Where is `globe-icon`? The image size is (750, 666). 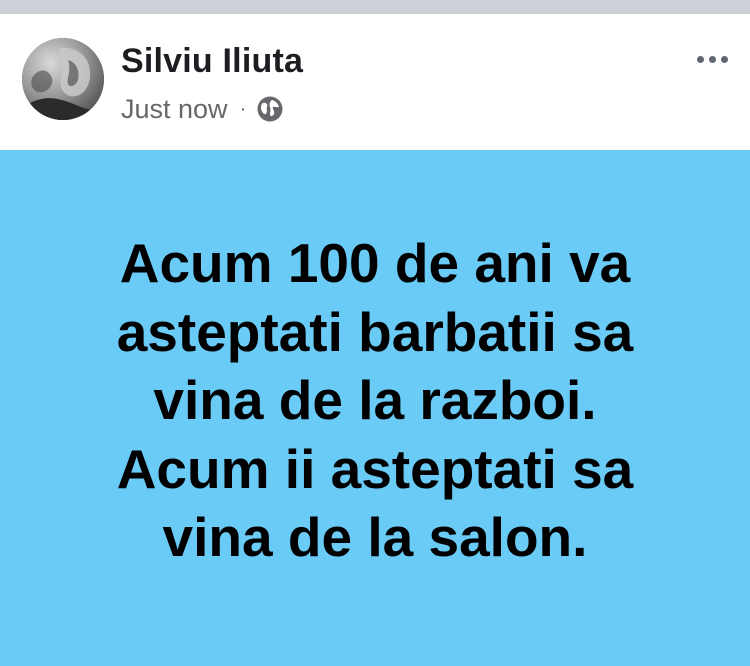 globe-icon is located at coordinates (270, 109).